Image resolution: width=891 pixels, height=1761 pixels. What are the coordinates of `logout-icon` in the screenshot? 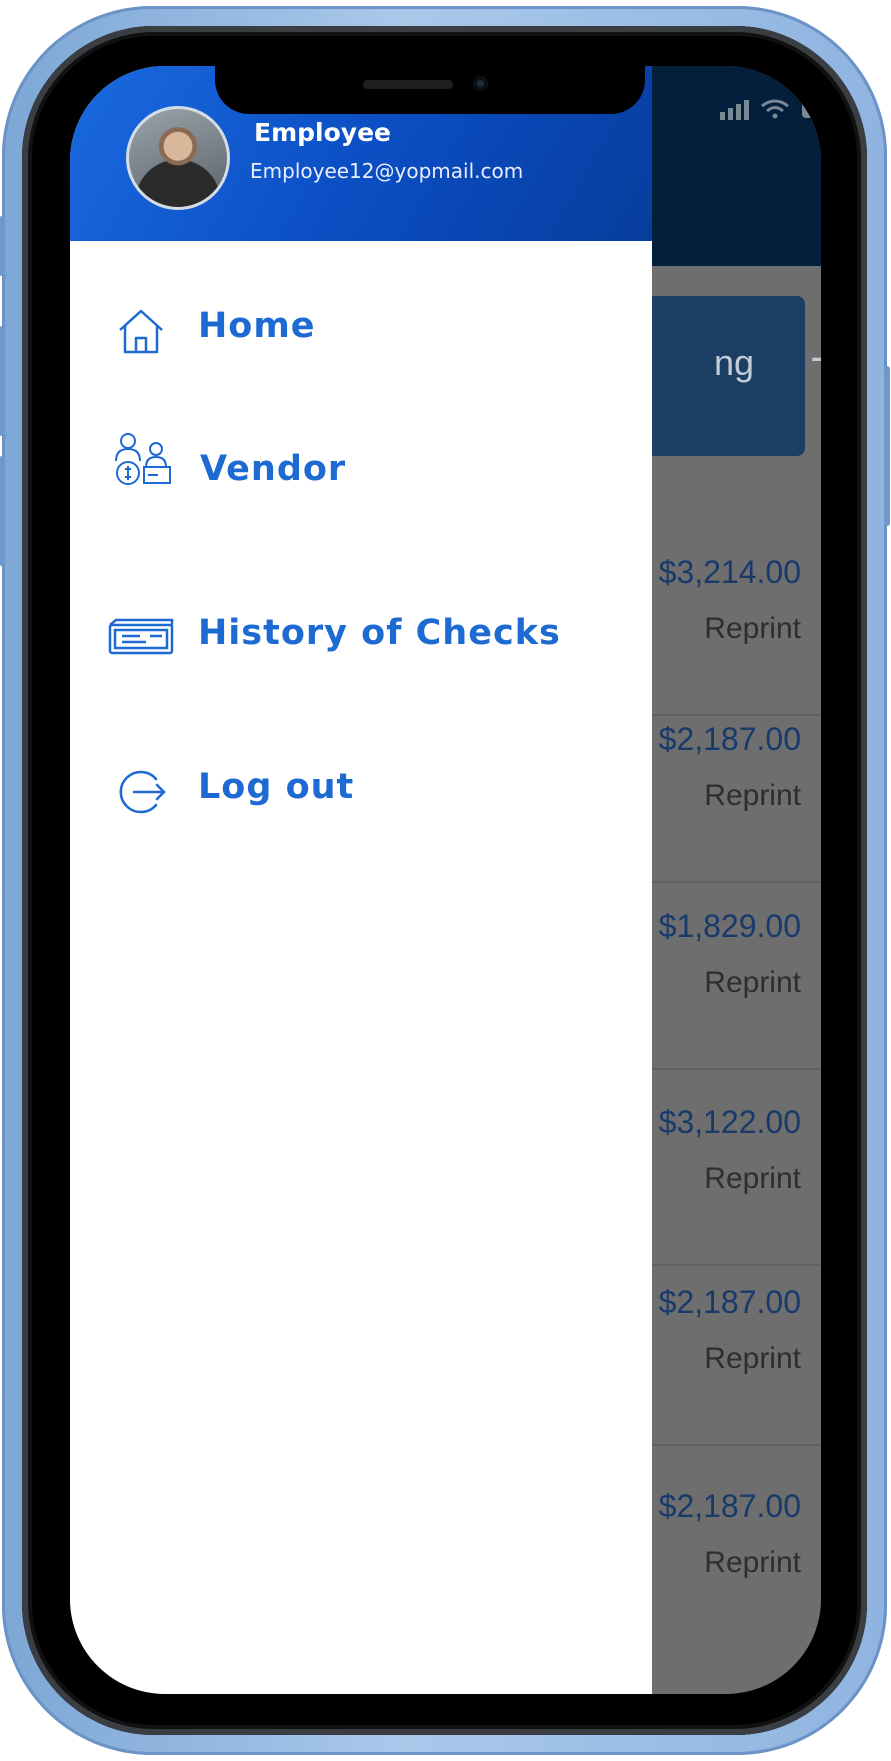 It's located at (142, 792).